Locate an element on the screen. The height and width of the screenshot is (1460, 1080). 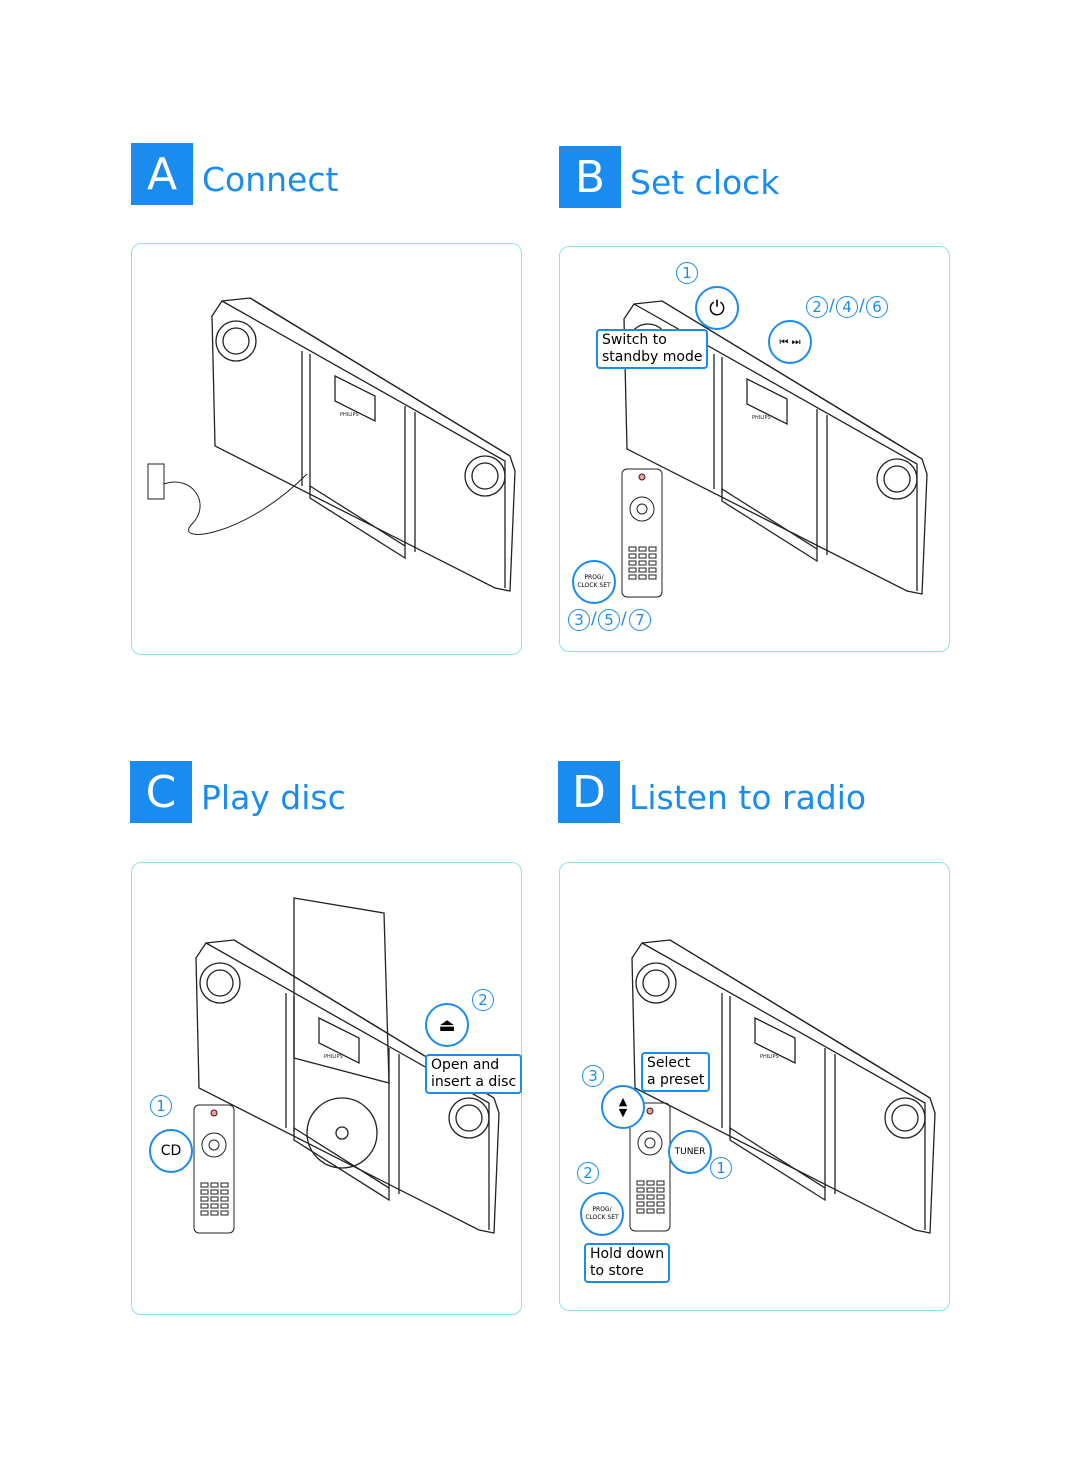
stereo-device: PHILIPS is located at coordinates (363, 444).